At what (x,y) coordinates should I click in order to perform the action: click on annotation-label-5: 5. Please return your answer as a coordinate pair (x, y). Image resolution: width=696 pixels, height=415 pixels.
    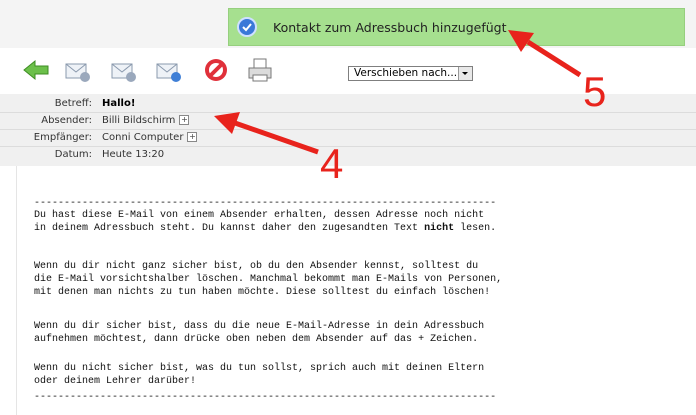
    Looking at the image, I should click on (595, 91).